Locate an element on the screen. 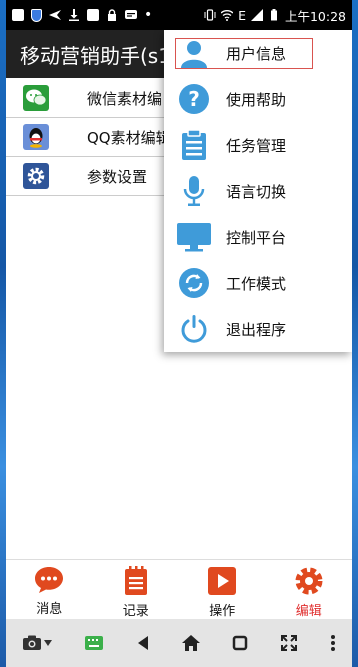 The width and height of the screenshot is (358, 667). status-bar: • E 上午10:28 is located at coordinates (179, 15).